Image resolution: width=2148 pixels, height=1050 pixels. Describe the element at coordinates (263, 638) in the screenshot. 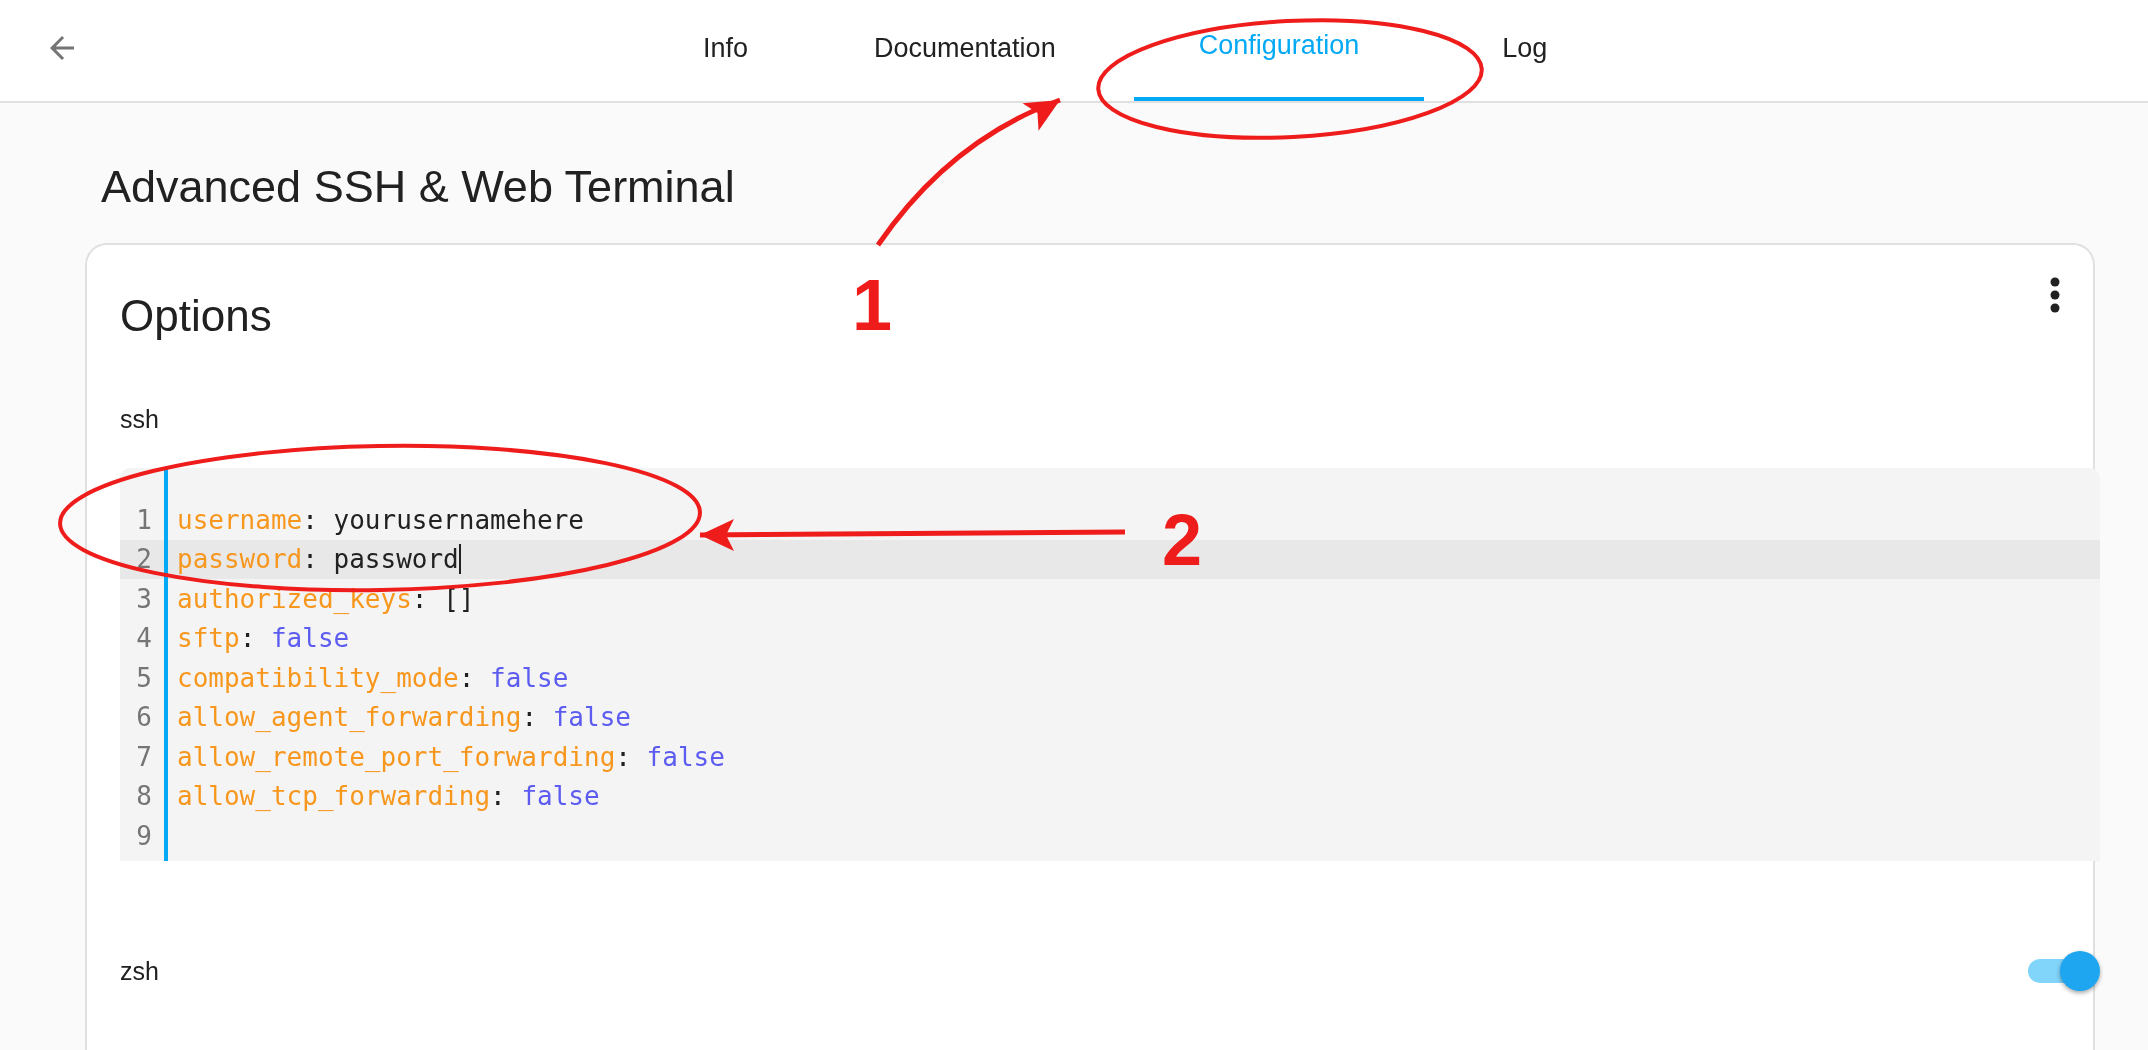

I see `code-text: sftp: false` at that location.